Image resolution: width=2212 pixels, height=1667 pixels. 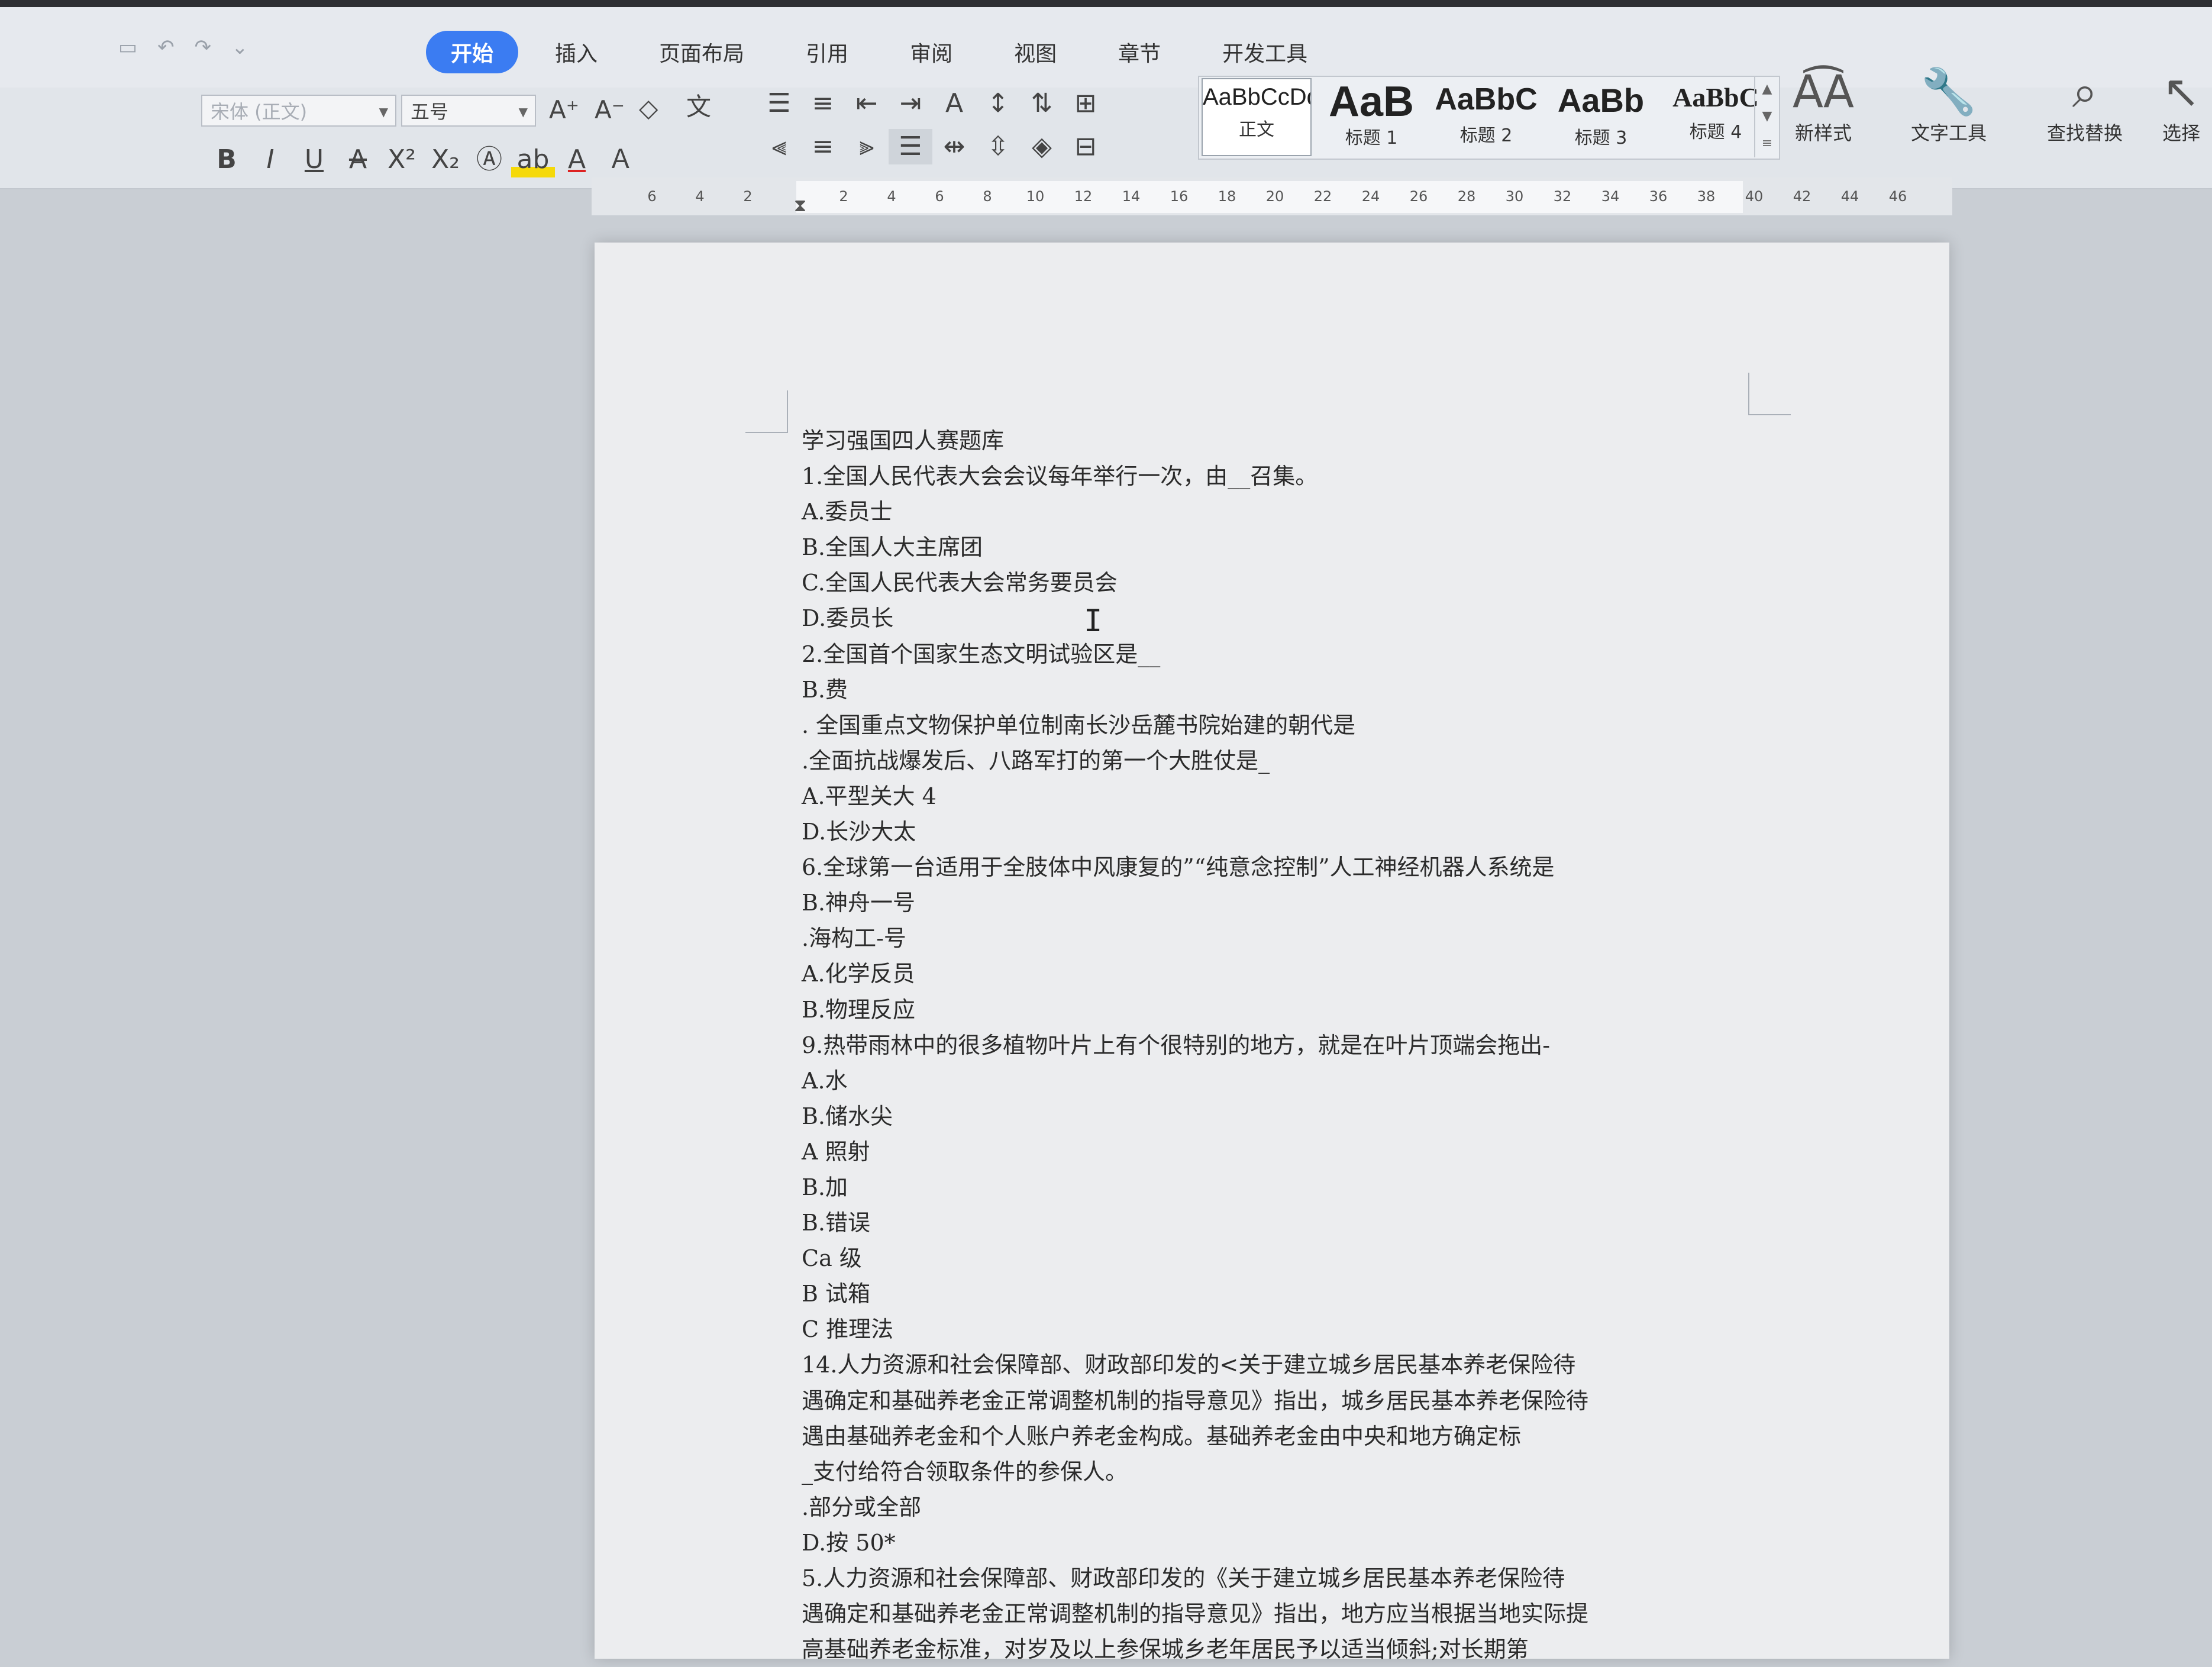 What do you see at coordinates (1562, 197) in the screenshot?
I see `ruler-tick: 32` at bounding box center [1562, 197].